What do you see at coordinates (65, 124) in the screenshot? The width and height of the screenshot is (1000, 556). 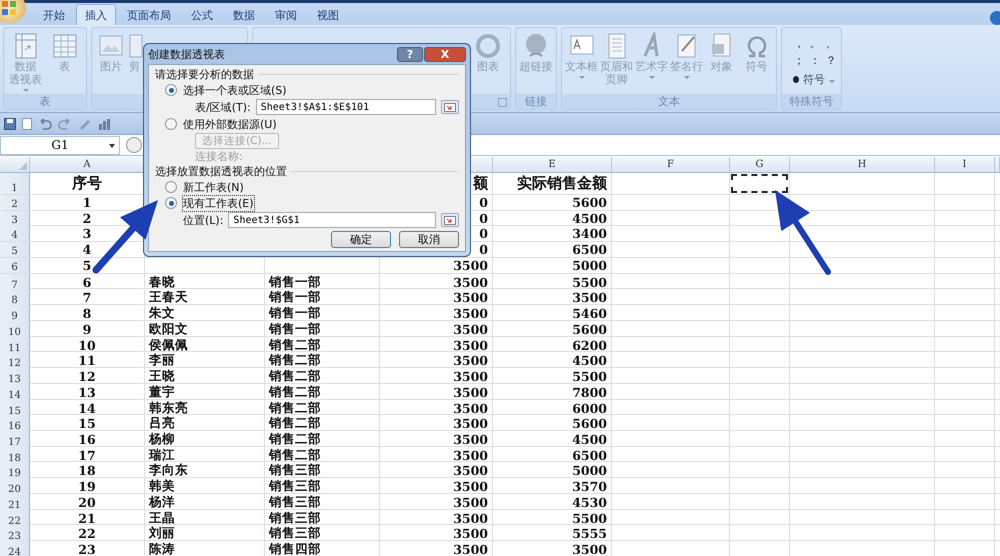 I see `redo-icon` at bounding box center [65, 124].